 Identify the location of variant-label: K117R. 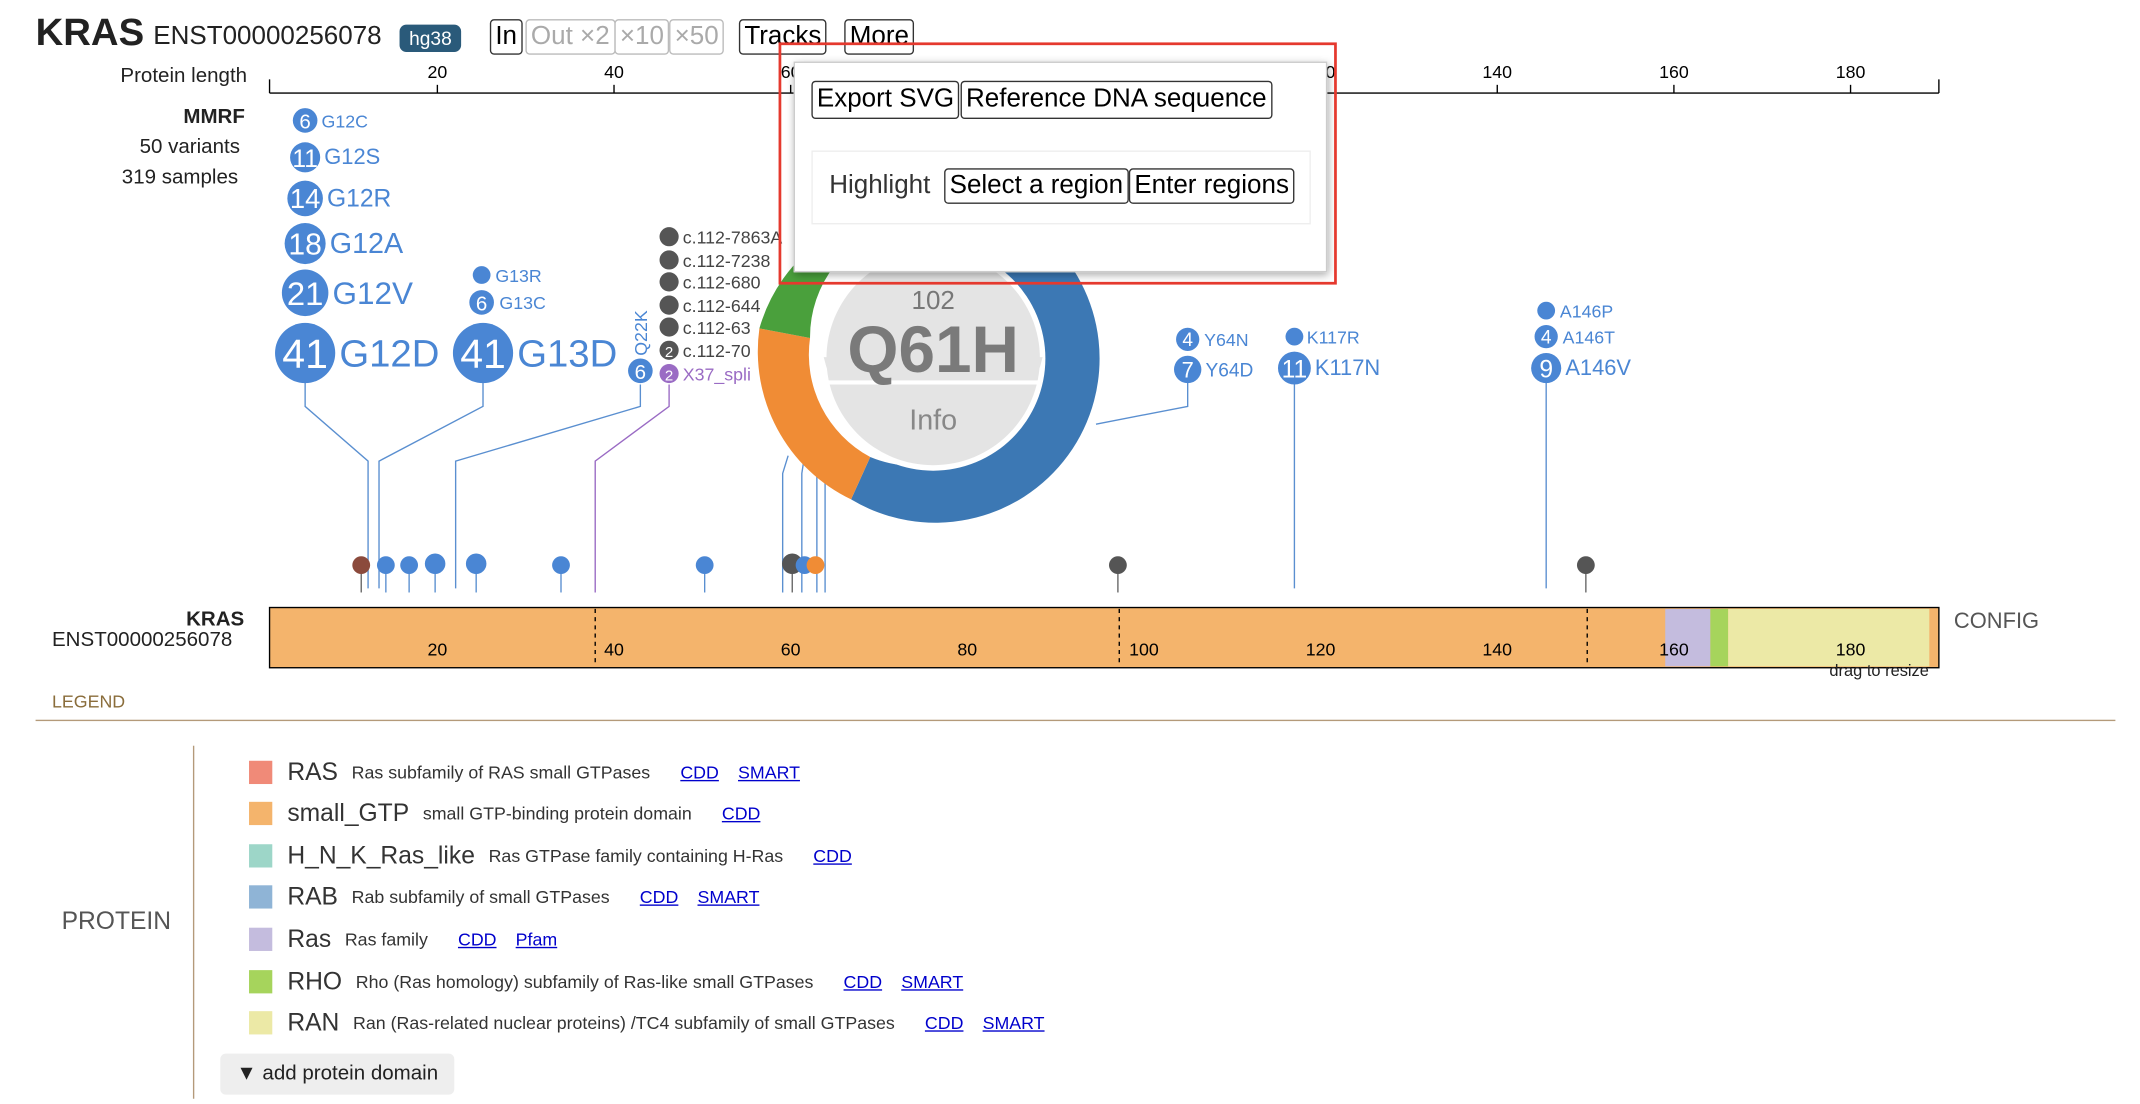
(1333, 337).